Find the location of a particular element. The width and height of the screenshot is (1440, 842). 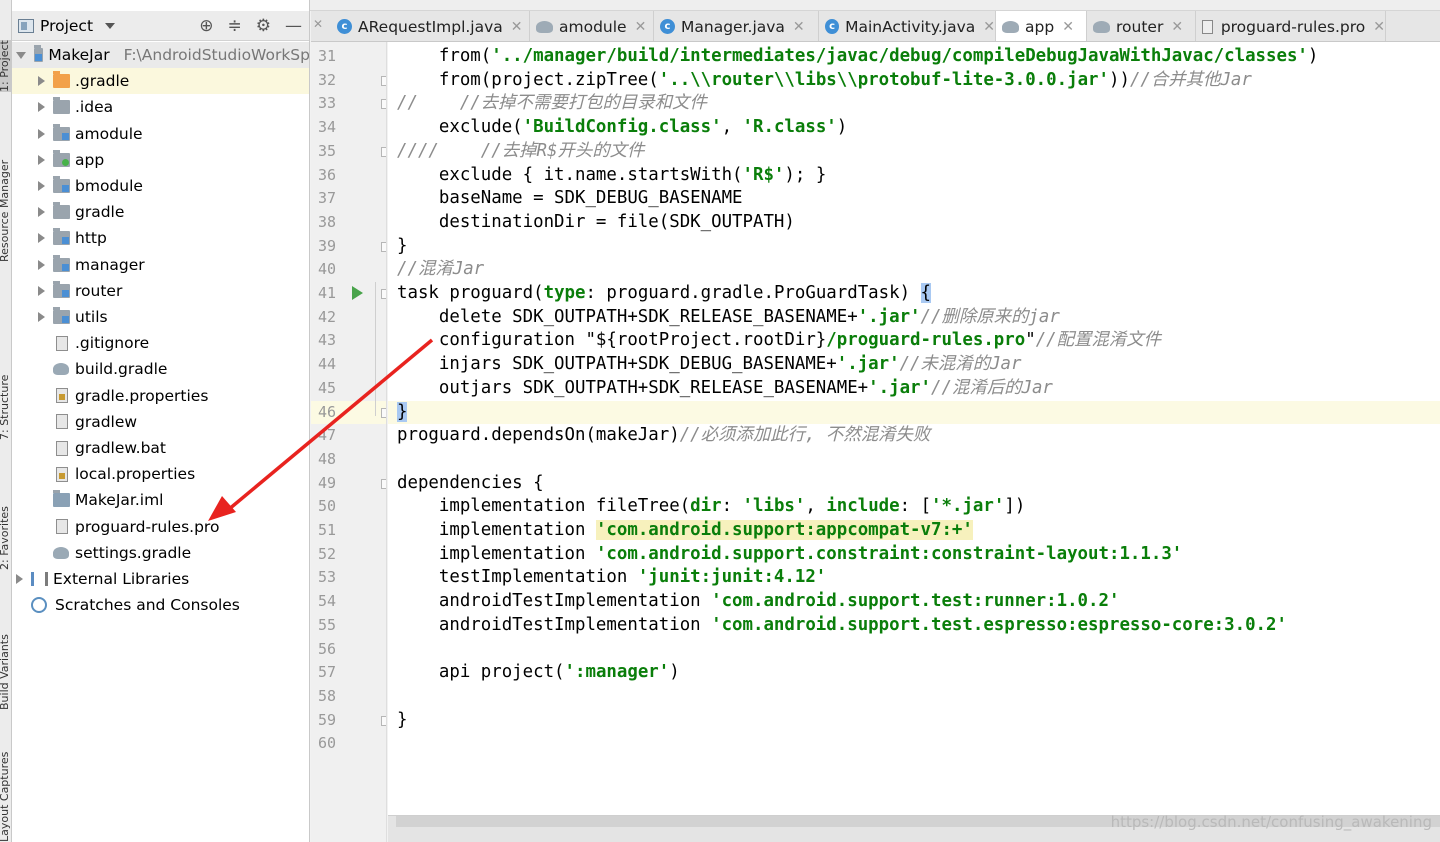

line-number: 48 is located at coordinates (327, 458).